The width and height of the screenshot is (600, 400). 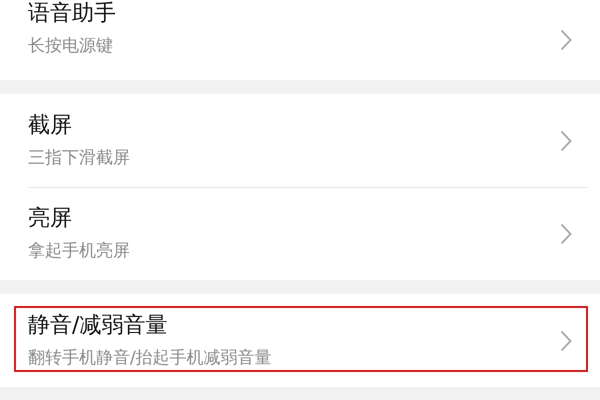 I want to click on item-title: 截屏, so click(x=50, y=126).